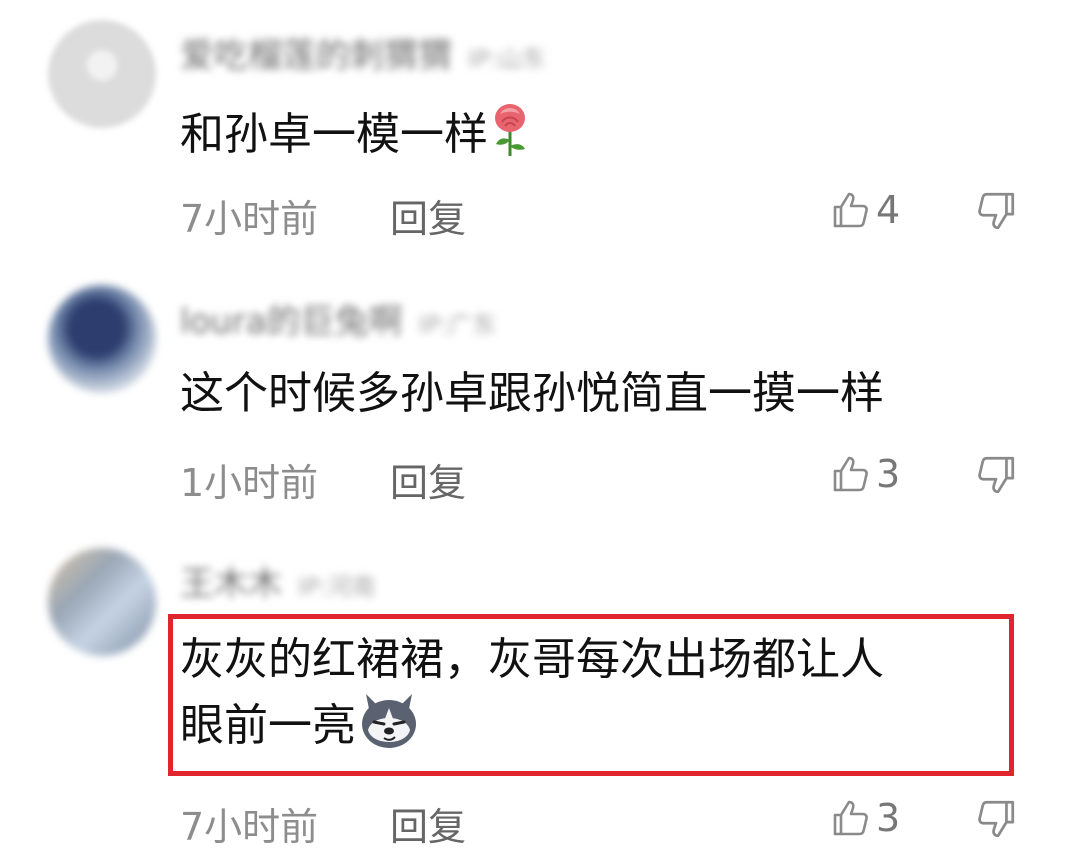 Image resolution: width=1079 pixels, height=854 pixels. I want to click on username: 爱吃榴莲的刺猬猬 IP:山东, so click(363, 52).